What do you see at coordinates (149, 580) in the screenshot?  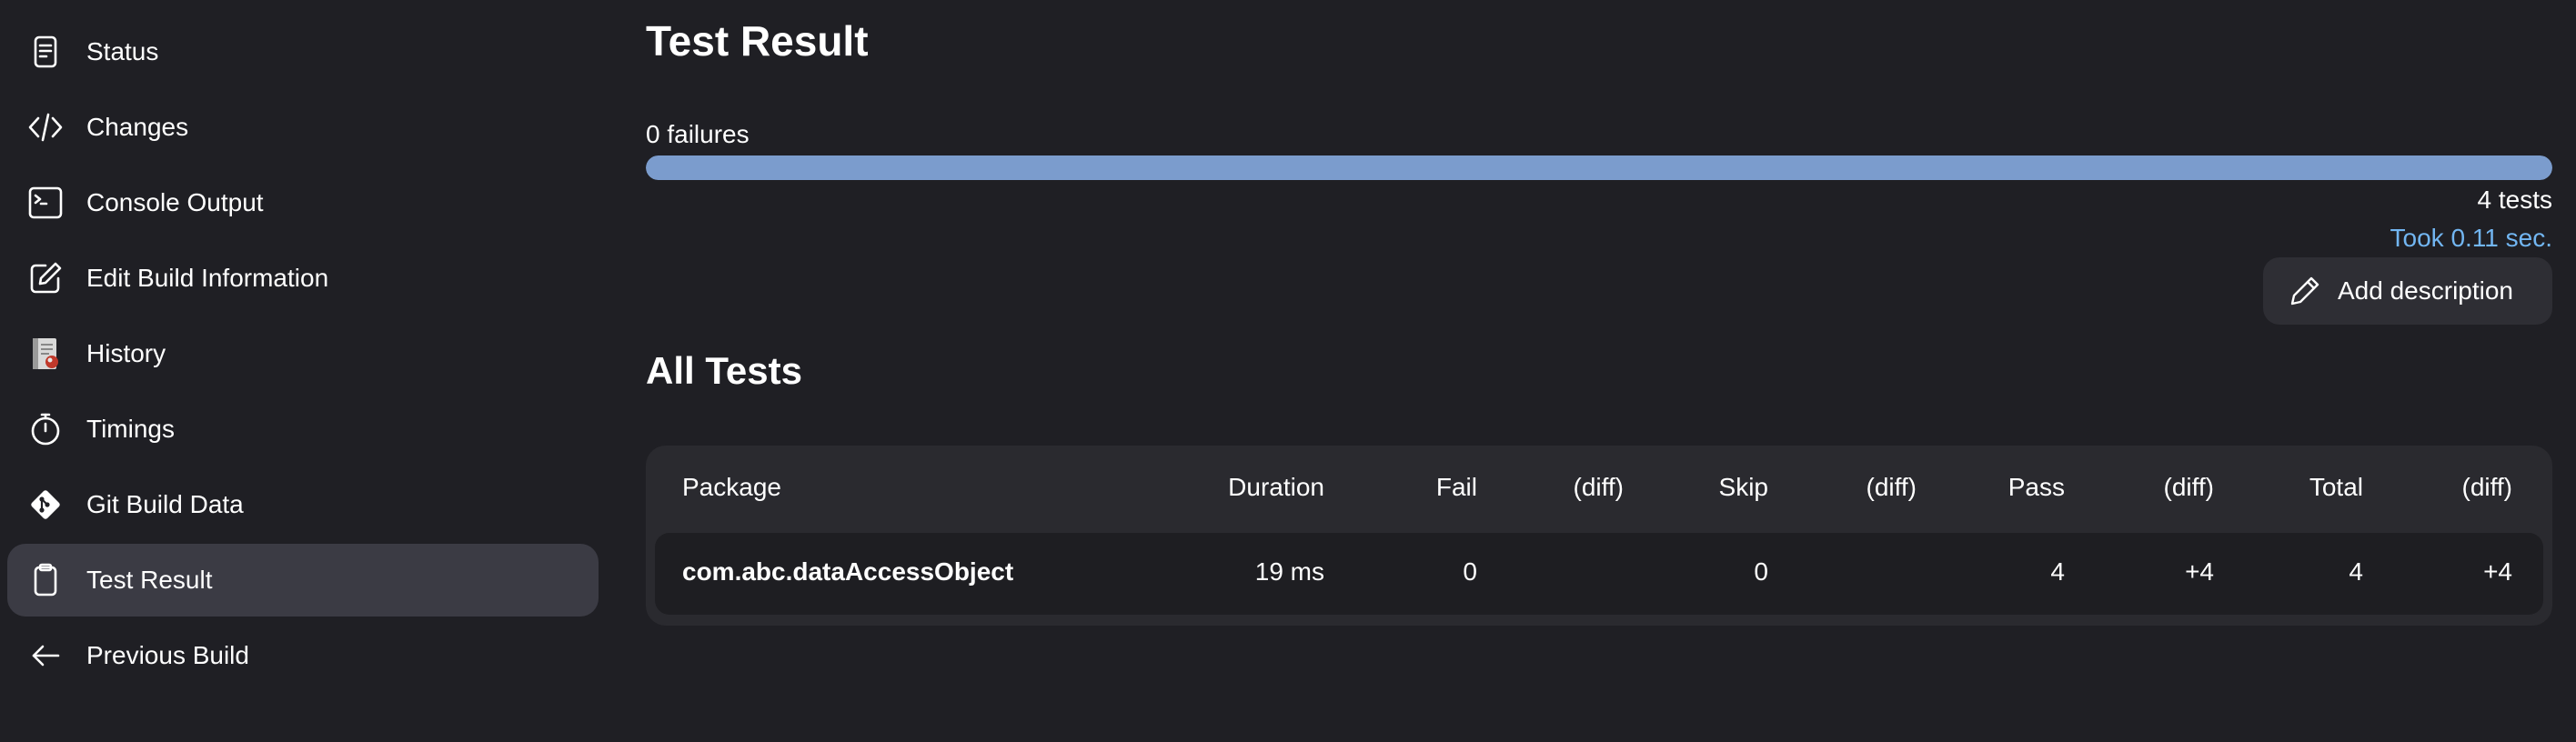 I see `sidebar-item-label: Test Result` at bounding box center [149, 580].